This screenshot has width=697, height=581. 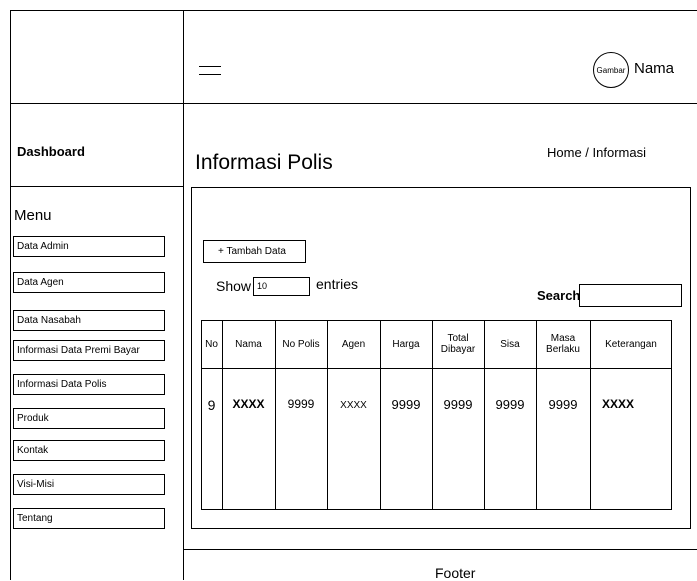 What do you see at coordinates (406, 344) in the screenshot?
I see `column-header-harga: Harga` at bounding box center [406, 344].